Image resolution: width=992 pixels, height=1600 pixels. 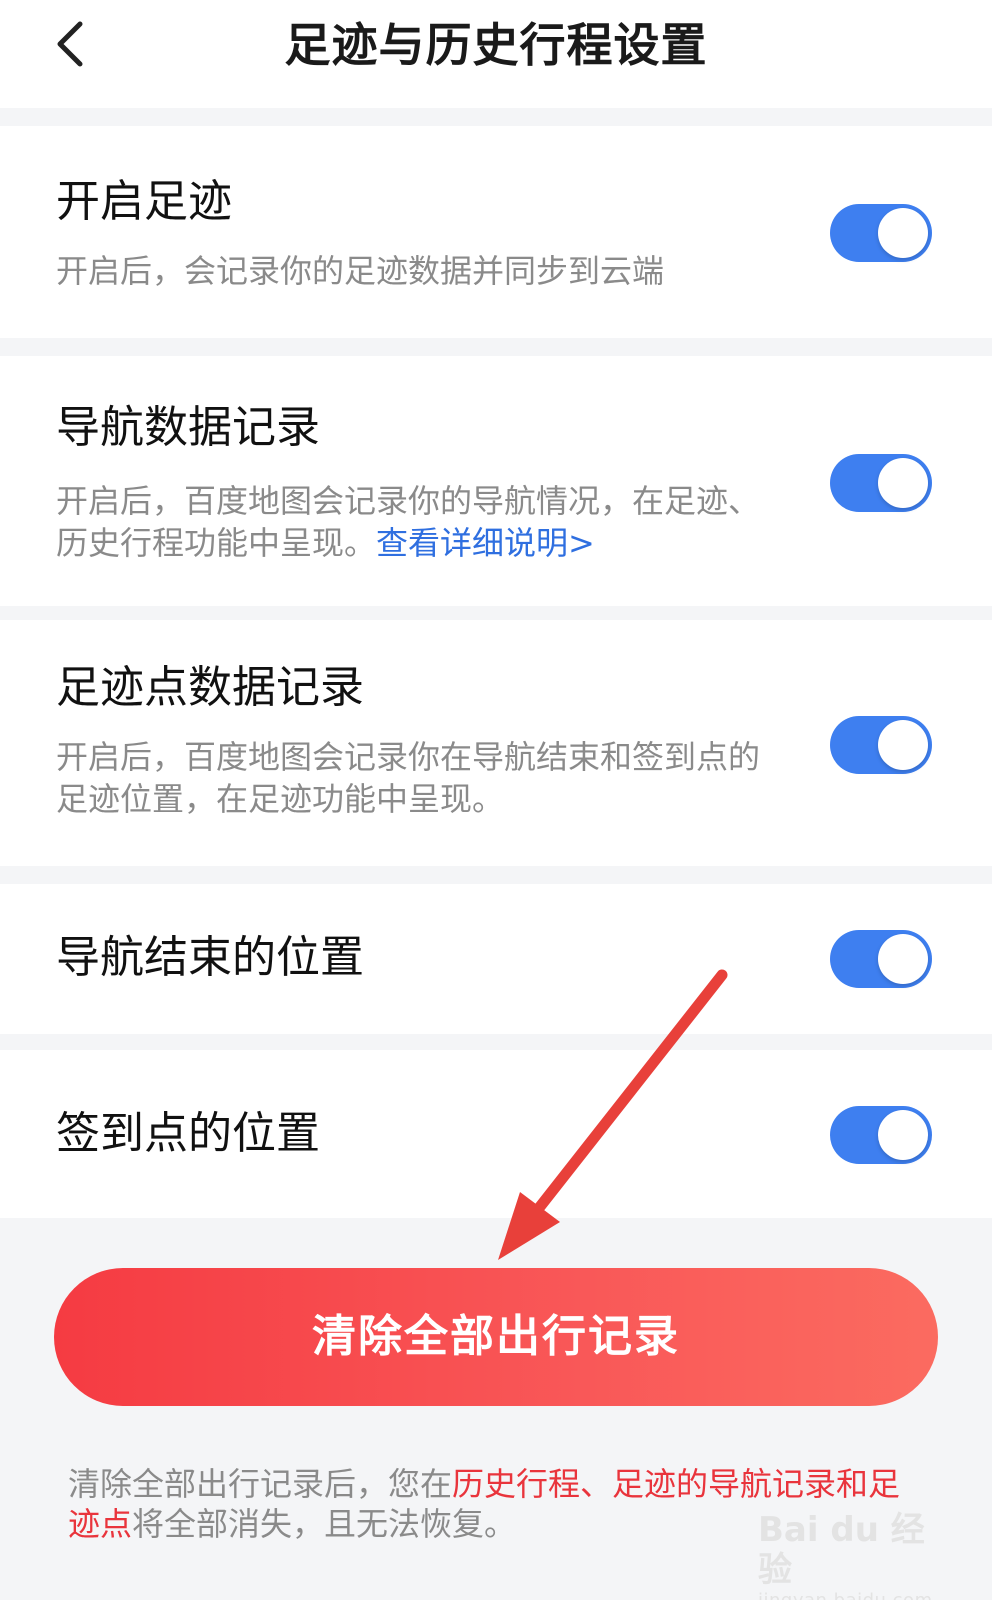 What do you see at coordinates (496, 959) in the screenshot?
I see `setting-row-navigation-end: 导航结束的位置` at bounding box center [496, 959].